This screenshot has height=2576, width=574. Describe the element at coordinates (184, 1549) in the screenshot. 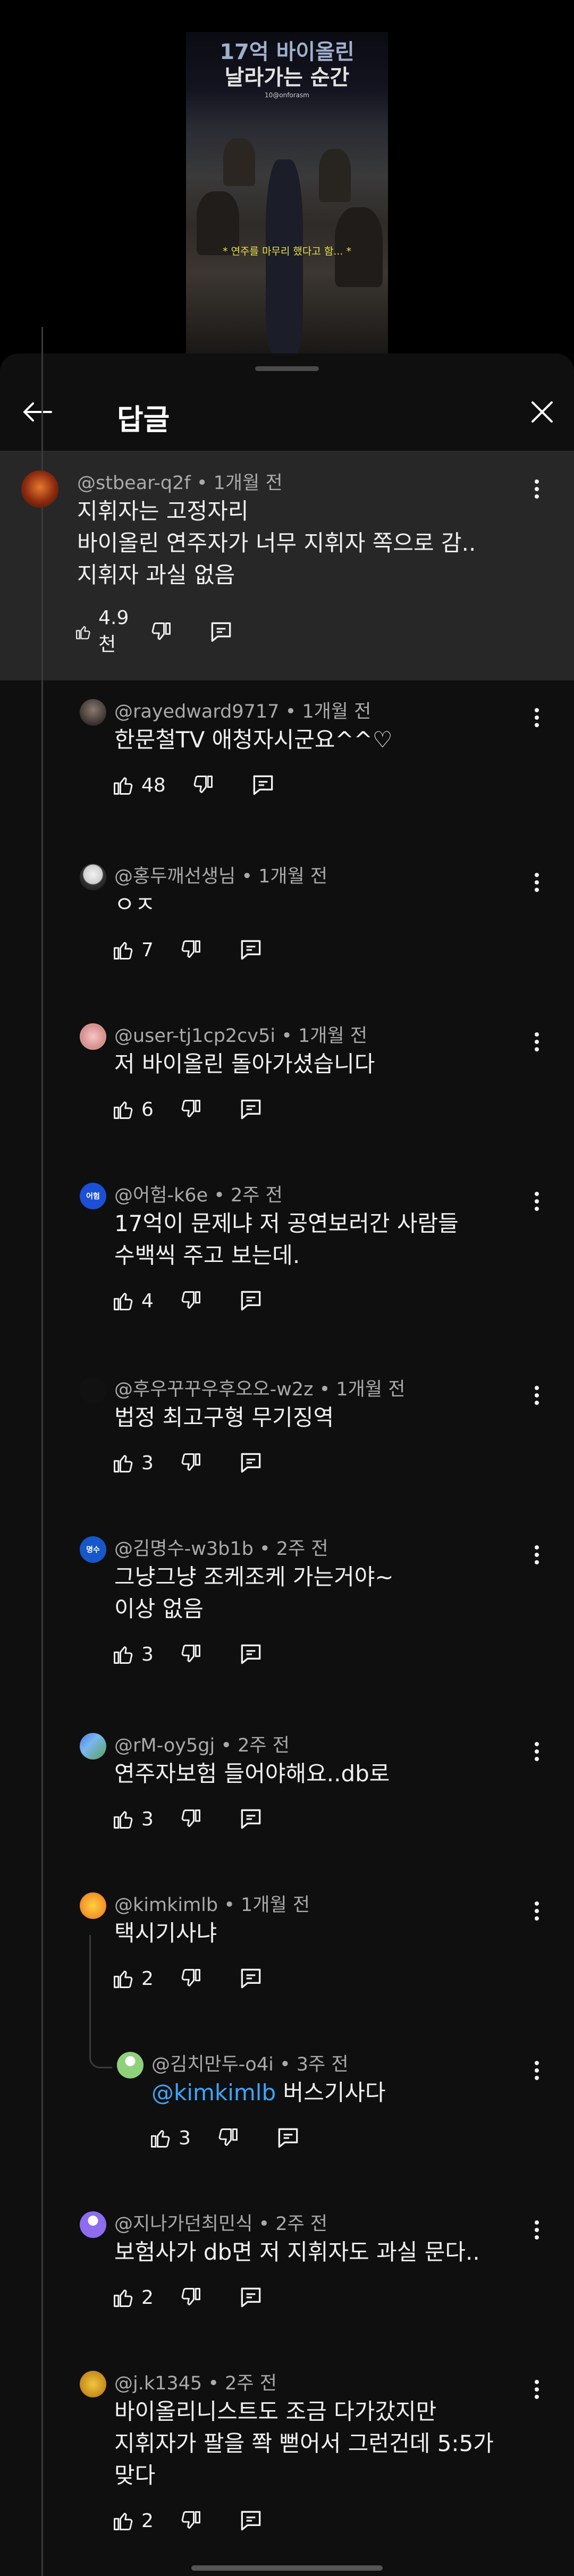

I see `comment-author: @김명수-w3b1b` at that location.